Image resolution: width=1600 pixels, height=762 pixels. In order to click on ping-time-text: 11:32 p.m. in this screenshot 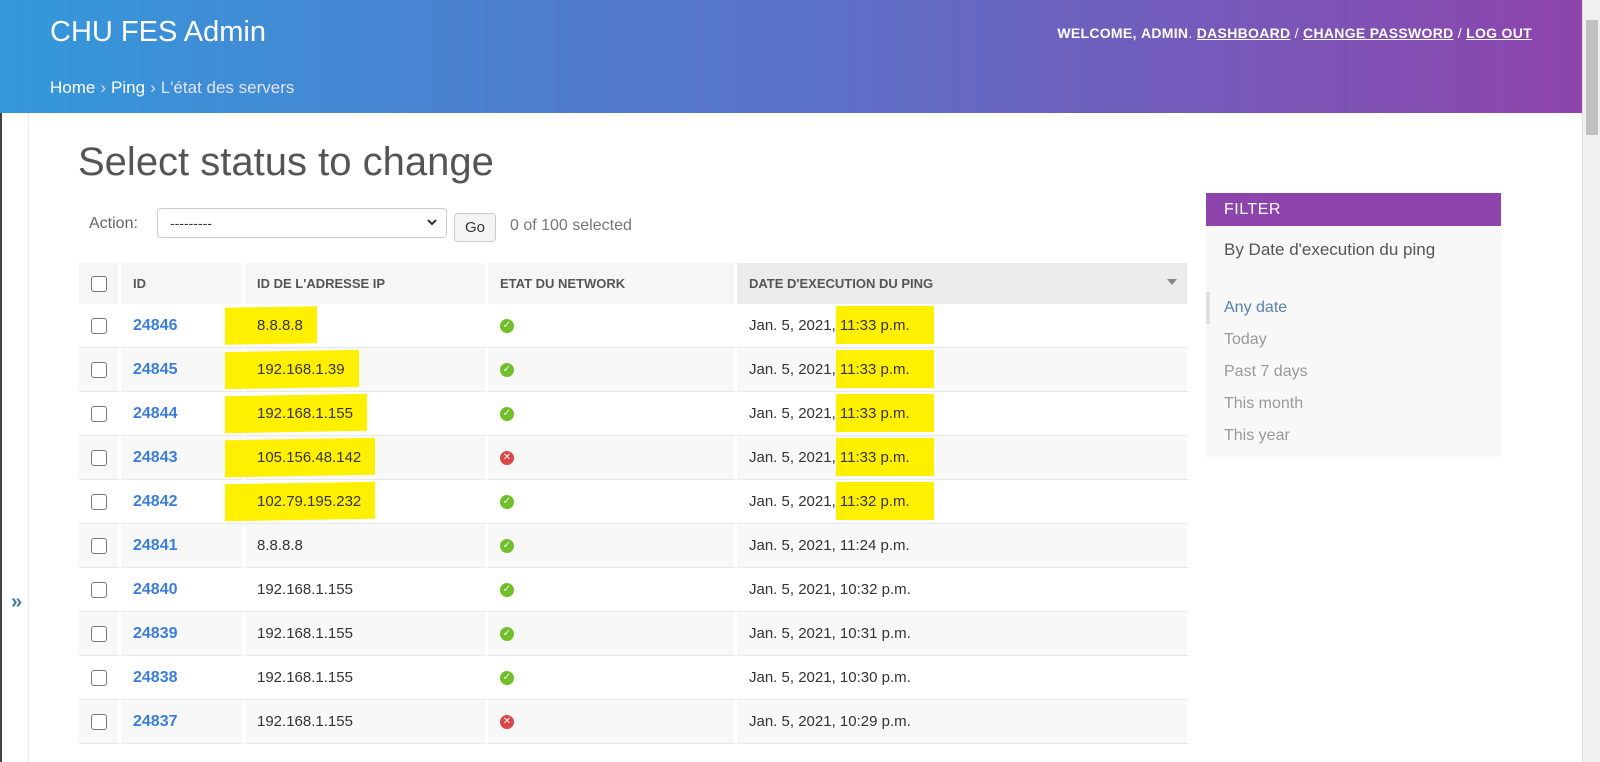, I will do `click(874, 501)`.